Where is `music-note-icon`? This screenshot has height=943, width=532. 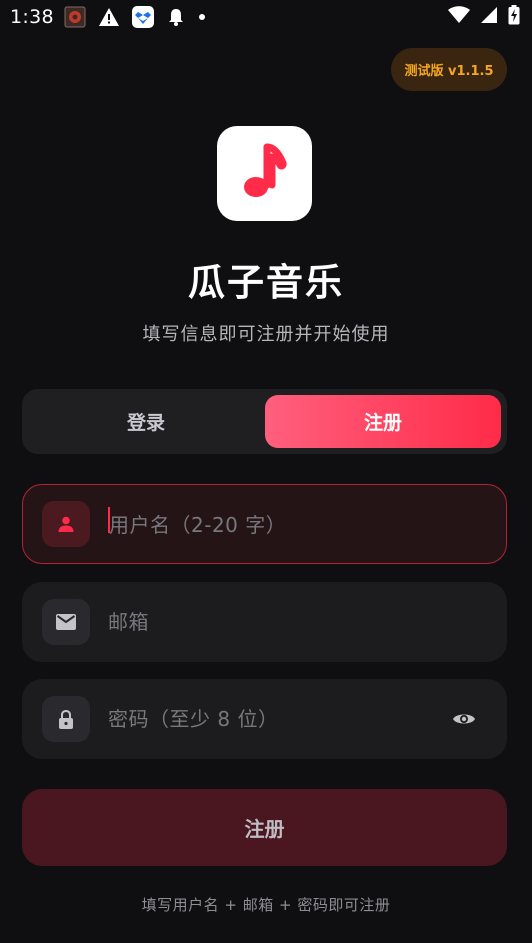 music-note-icon is located at coordinates (265, 174).